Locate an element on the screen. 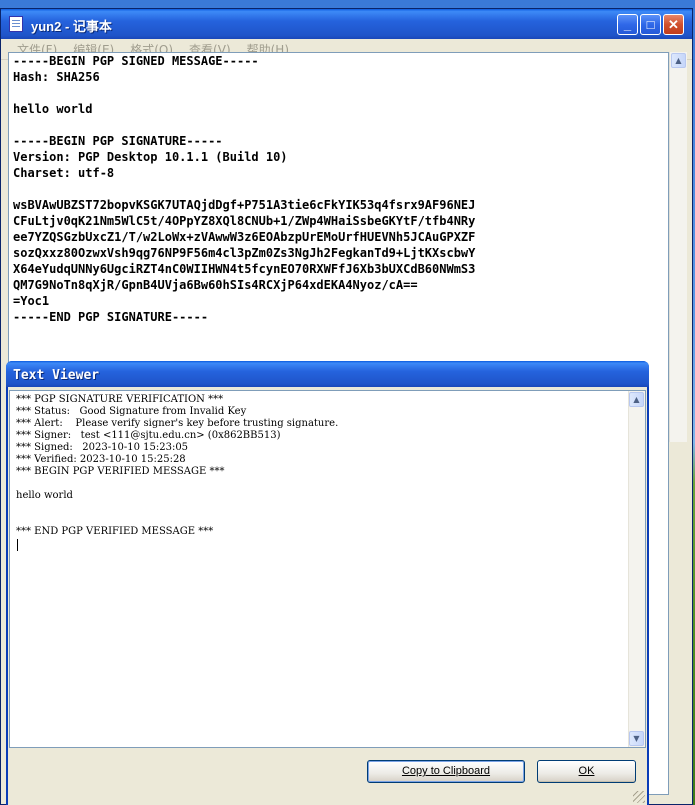 Image resolution: width=695 pixels, height=805 pixels. scroll-down-icon: ▼ is located at coordinates (636, 738).